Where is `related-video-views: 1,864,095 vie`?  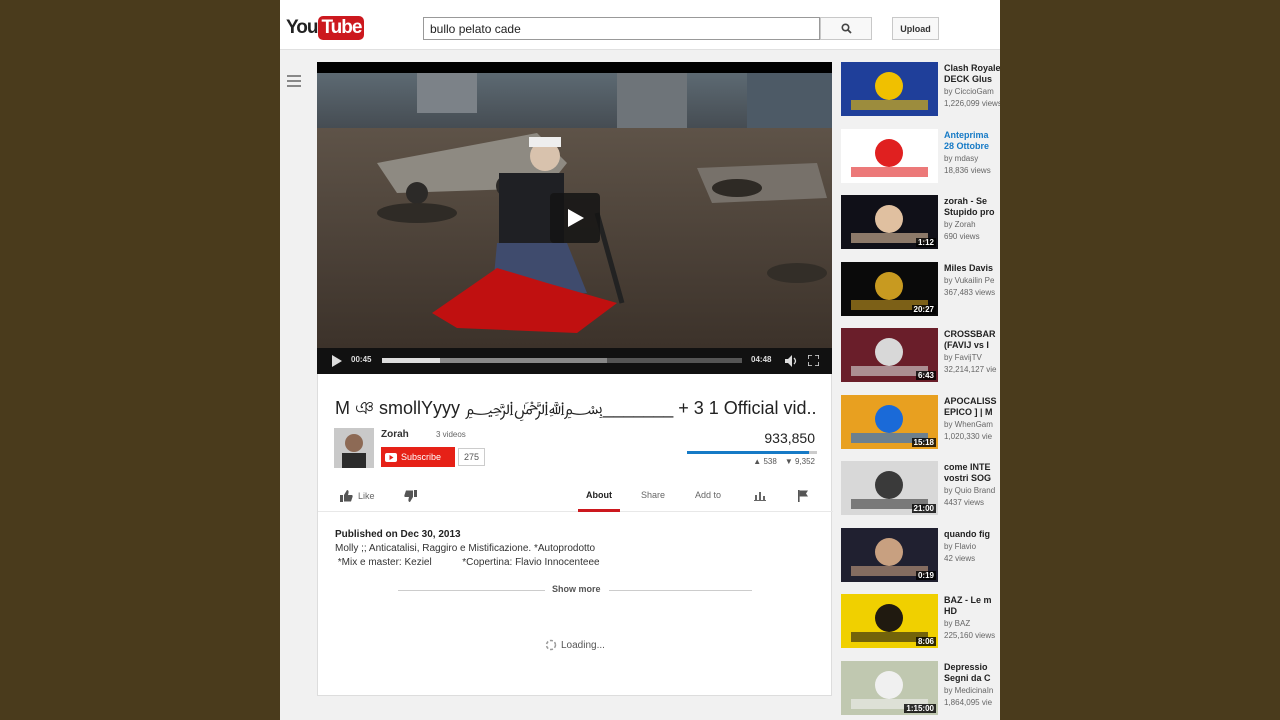 related-video-views: 1,864,095 vie is located at coordinates (968, 702).